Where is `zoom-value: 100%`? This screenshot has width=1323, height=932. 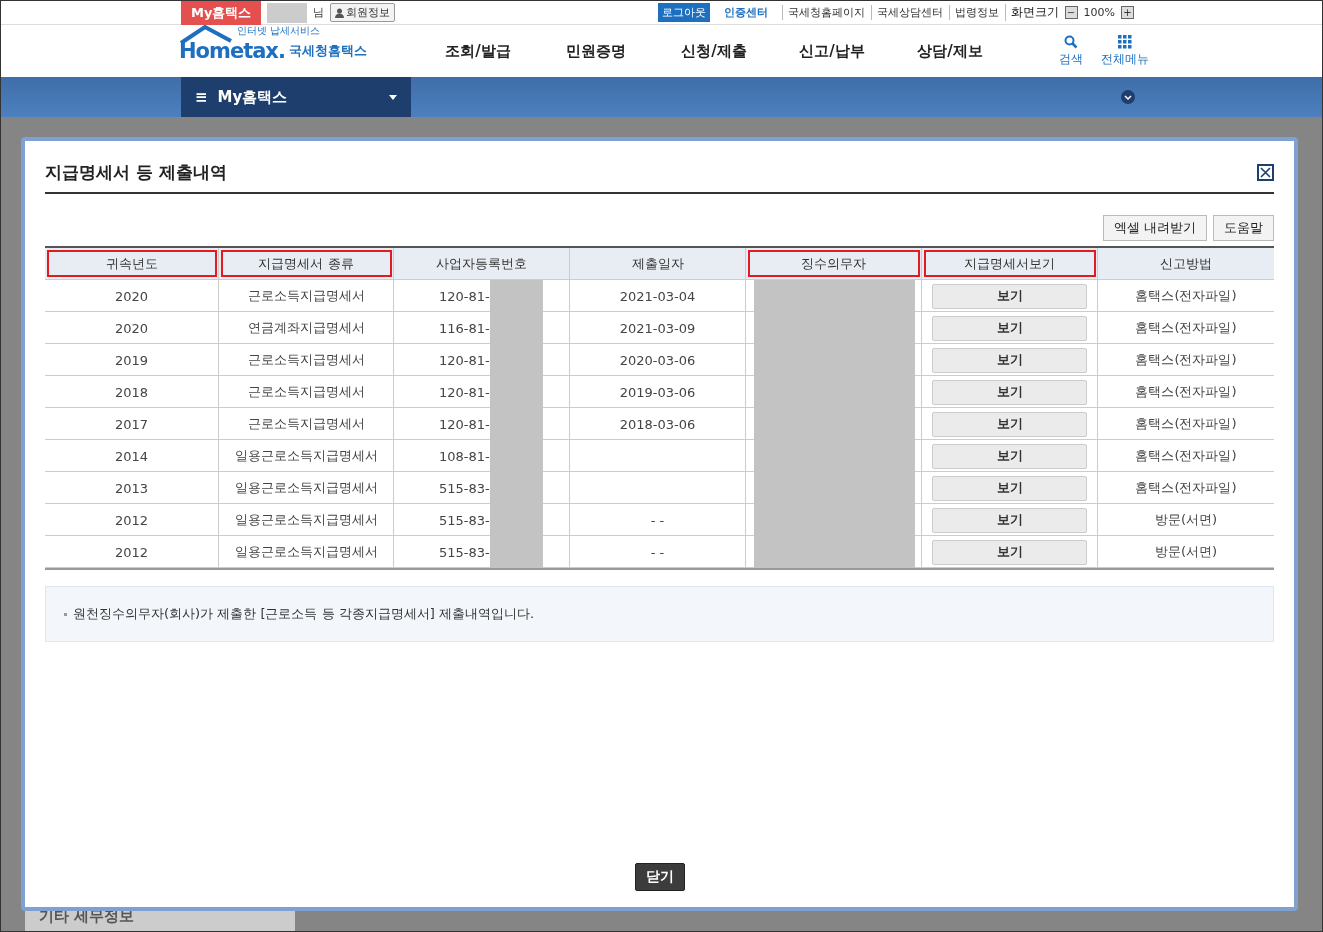
zoom-value: 100% is located at coordinates (1099, 12).